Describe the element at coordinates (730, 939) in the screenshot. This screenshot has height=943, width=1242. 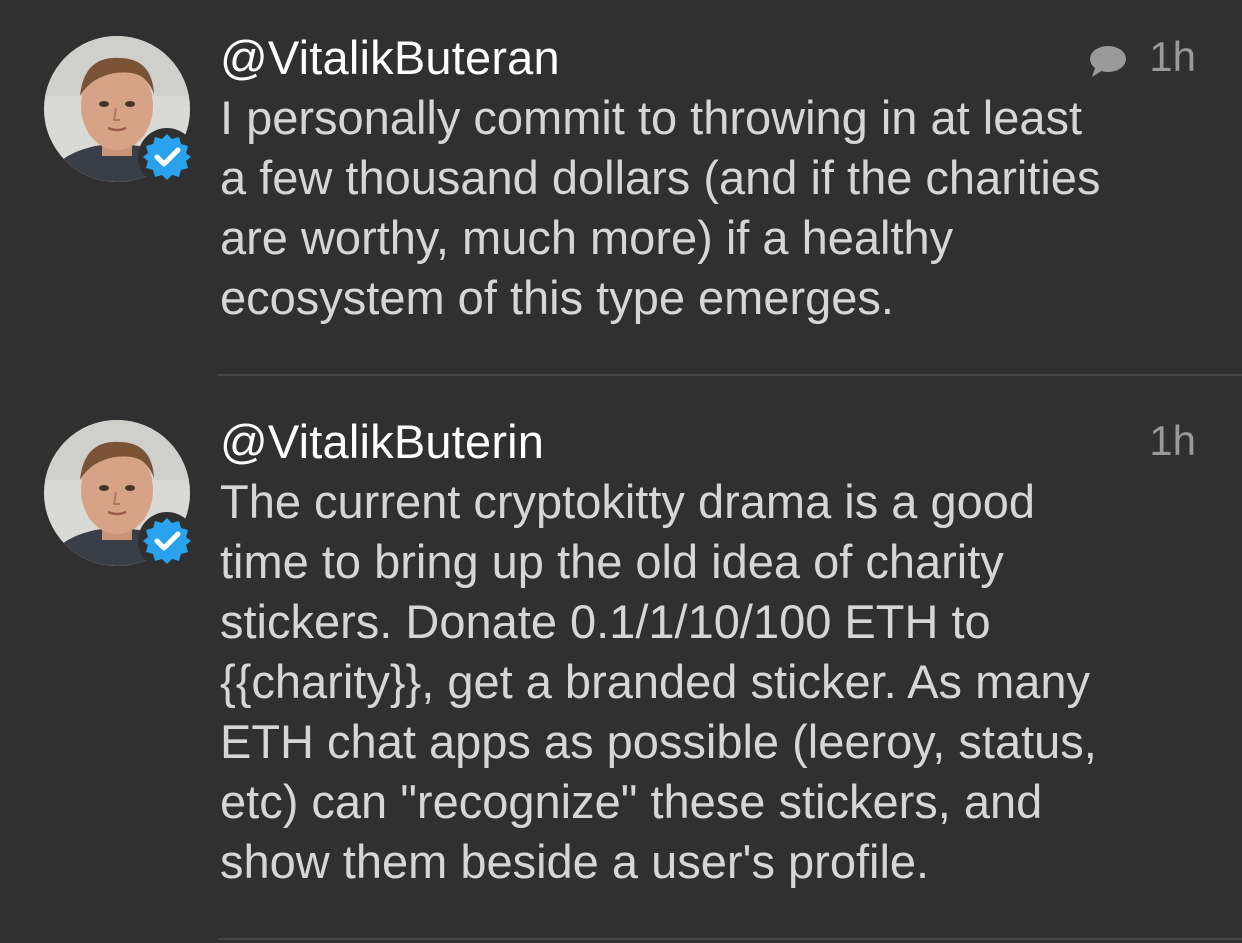
I see `divider` at that location.